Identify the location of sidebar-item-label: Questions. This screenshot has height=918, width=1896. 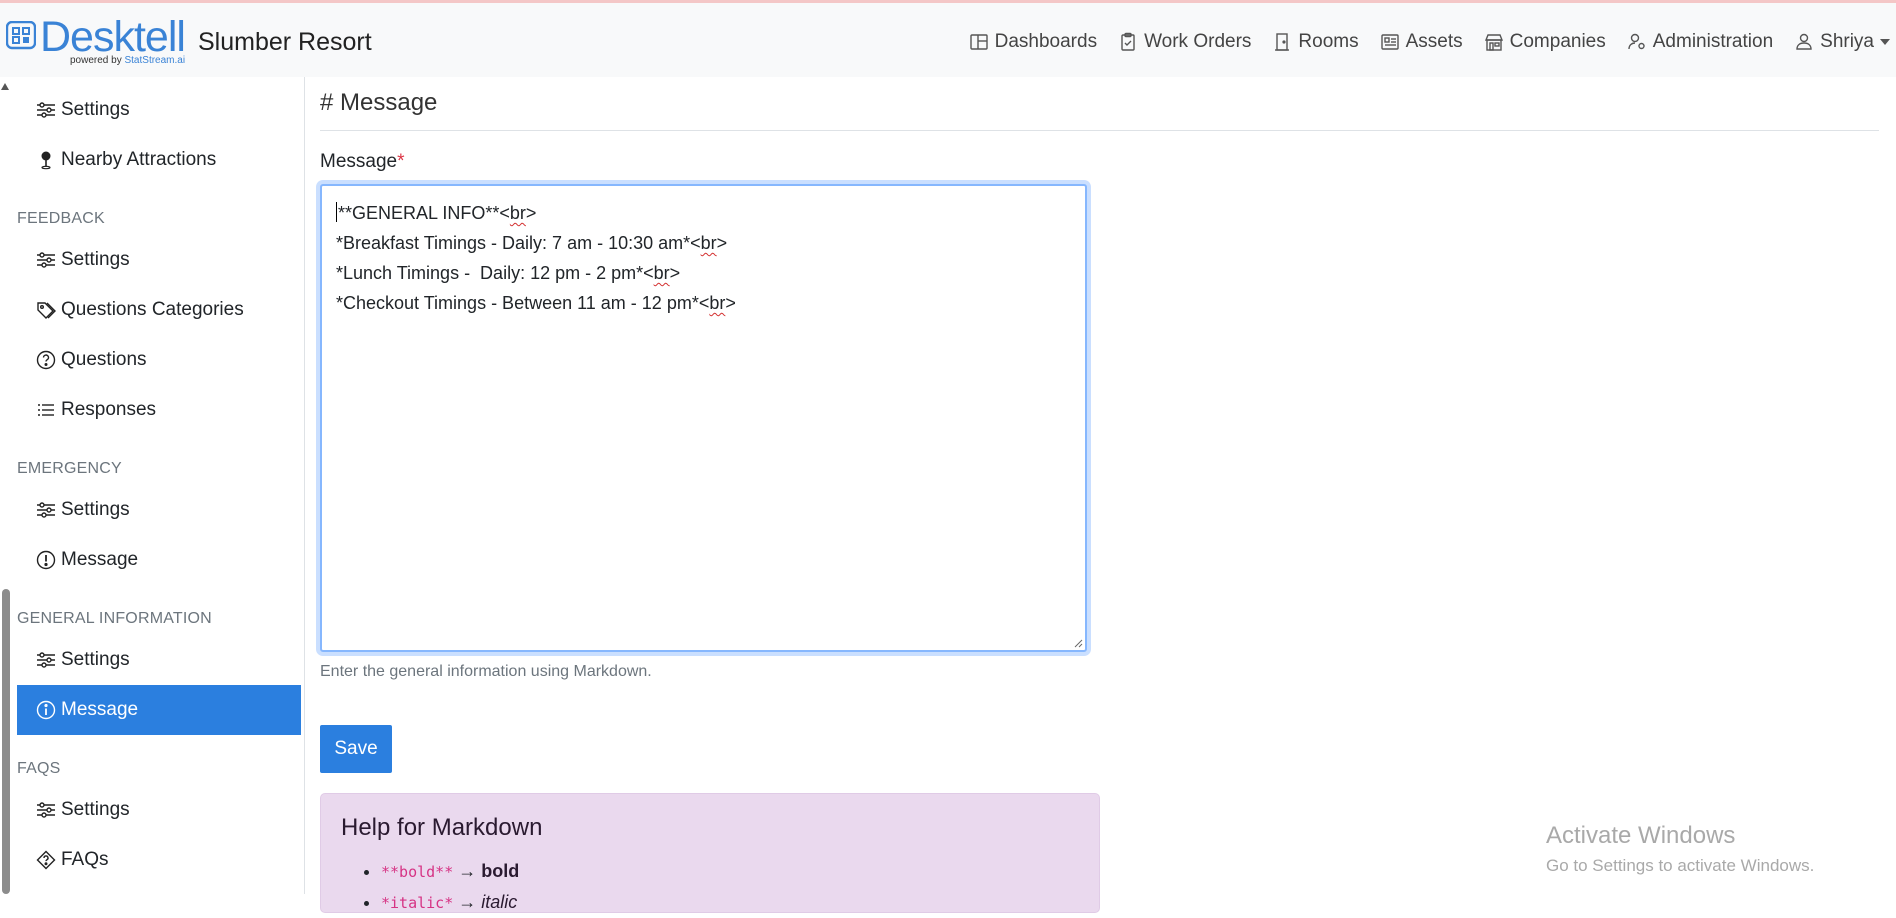
(104, 359).